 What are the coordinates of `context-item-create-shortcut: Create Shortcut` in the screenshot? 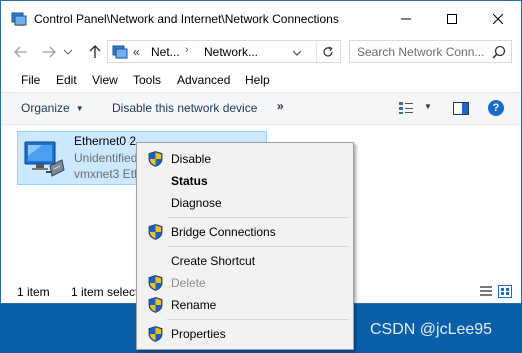 It's located at (245, 261).